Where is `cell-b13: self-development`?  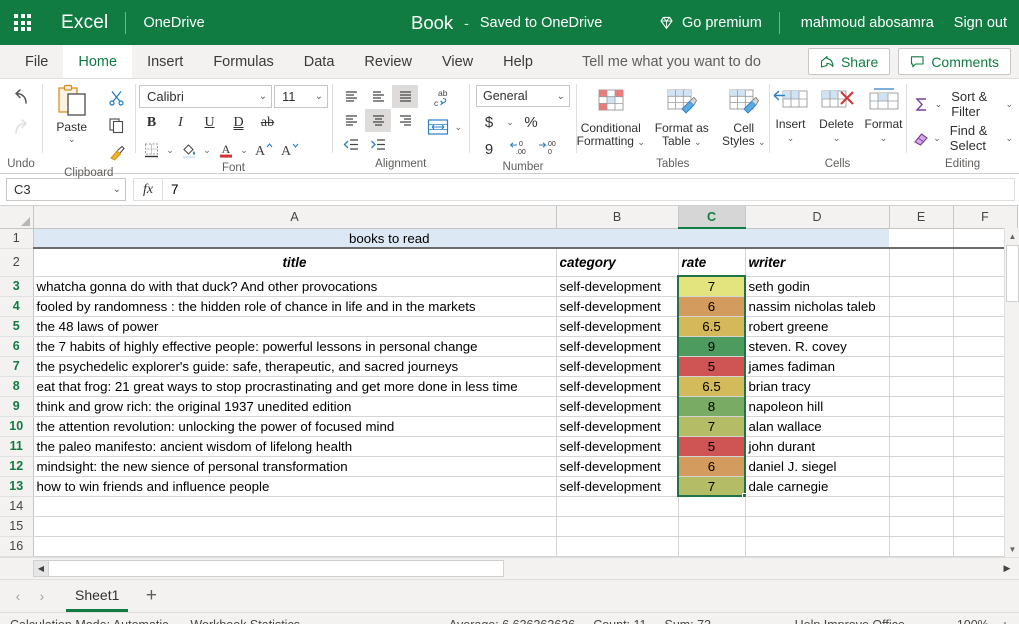 cell-b13: self-development is located at coordinates (617, 486).